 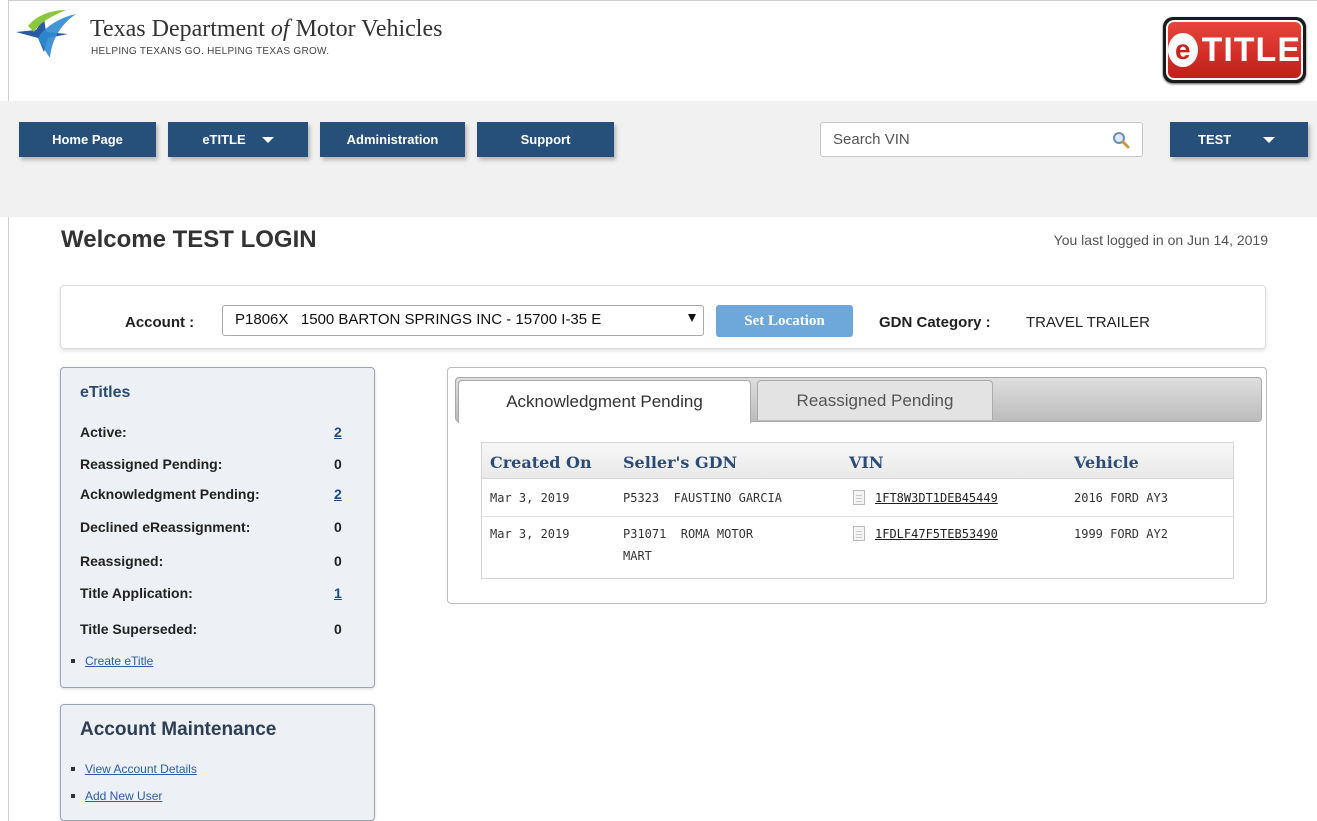 What do you see at coordinates (211, 561) in the screenshot?
I see `stat-row-reassigned: Reassigned: 0` at bounding box center [211, 561].